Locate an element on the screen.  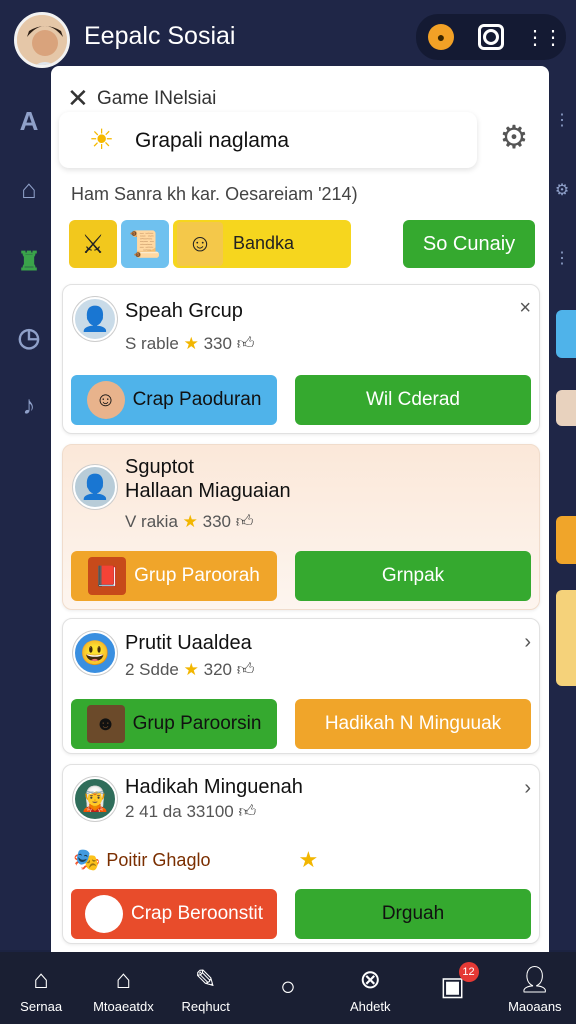
sun-icon: ☀ is located at coordinates (102, 139).